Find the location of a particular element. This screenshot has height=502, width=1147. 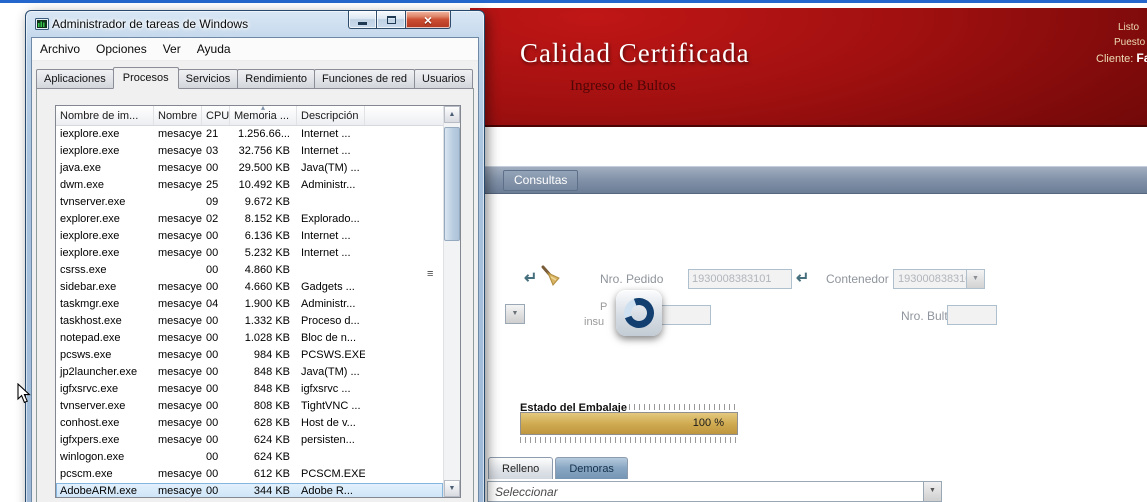

process-mem: 8.152 KB is located at coordinates (267, 219).